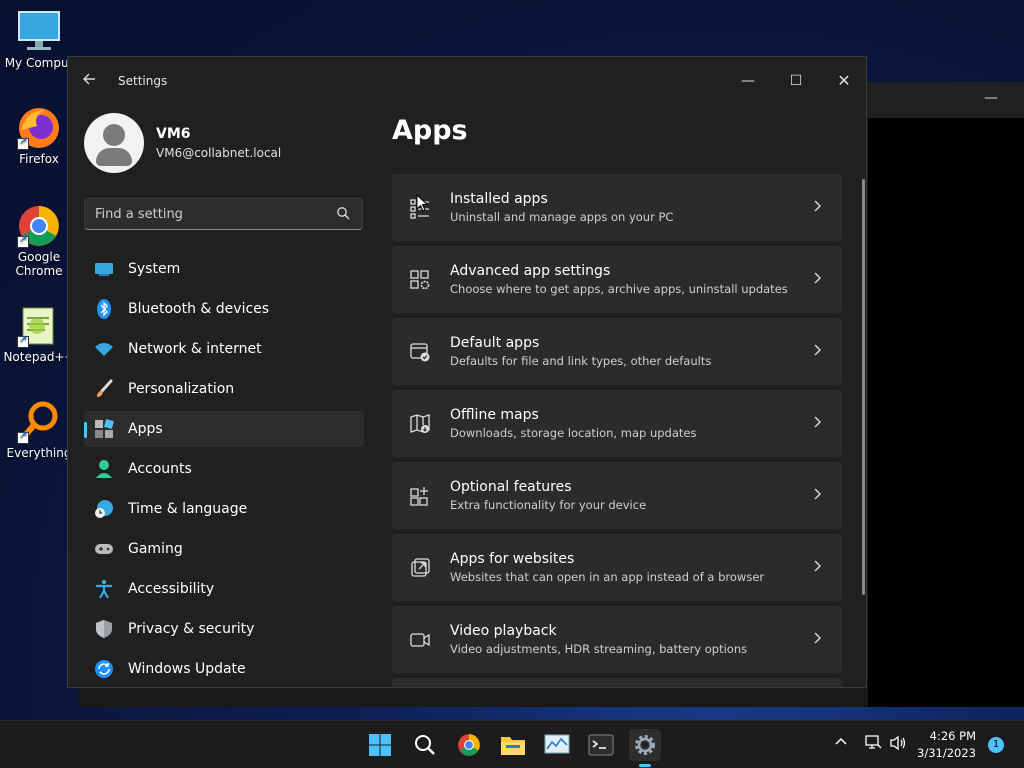 The width and height of the screenshot is (1024, 768). What do you see at coordinates (199, 309) in the screenshot?
I see `sidebar-item-label: Bluetooth & devices` at bounding box center [199, 309].